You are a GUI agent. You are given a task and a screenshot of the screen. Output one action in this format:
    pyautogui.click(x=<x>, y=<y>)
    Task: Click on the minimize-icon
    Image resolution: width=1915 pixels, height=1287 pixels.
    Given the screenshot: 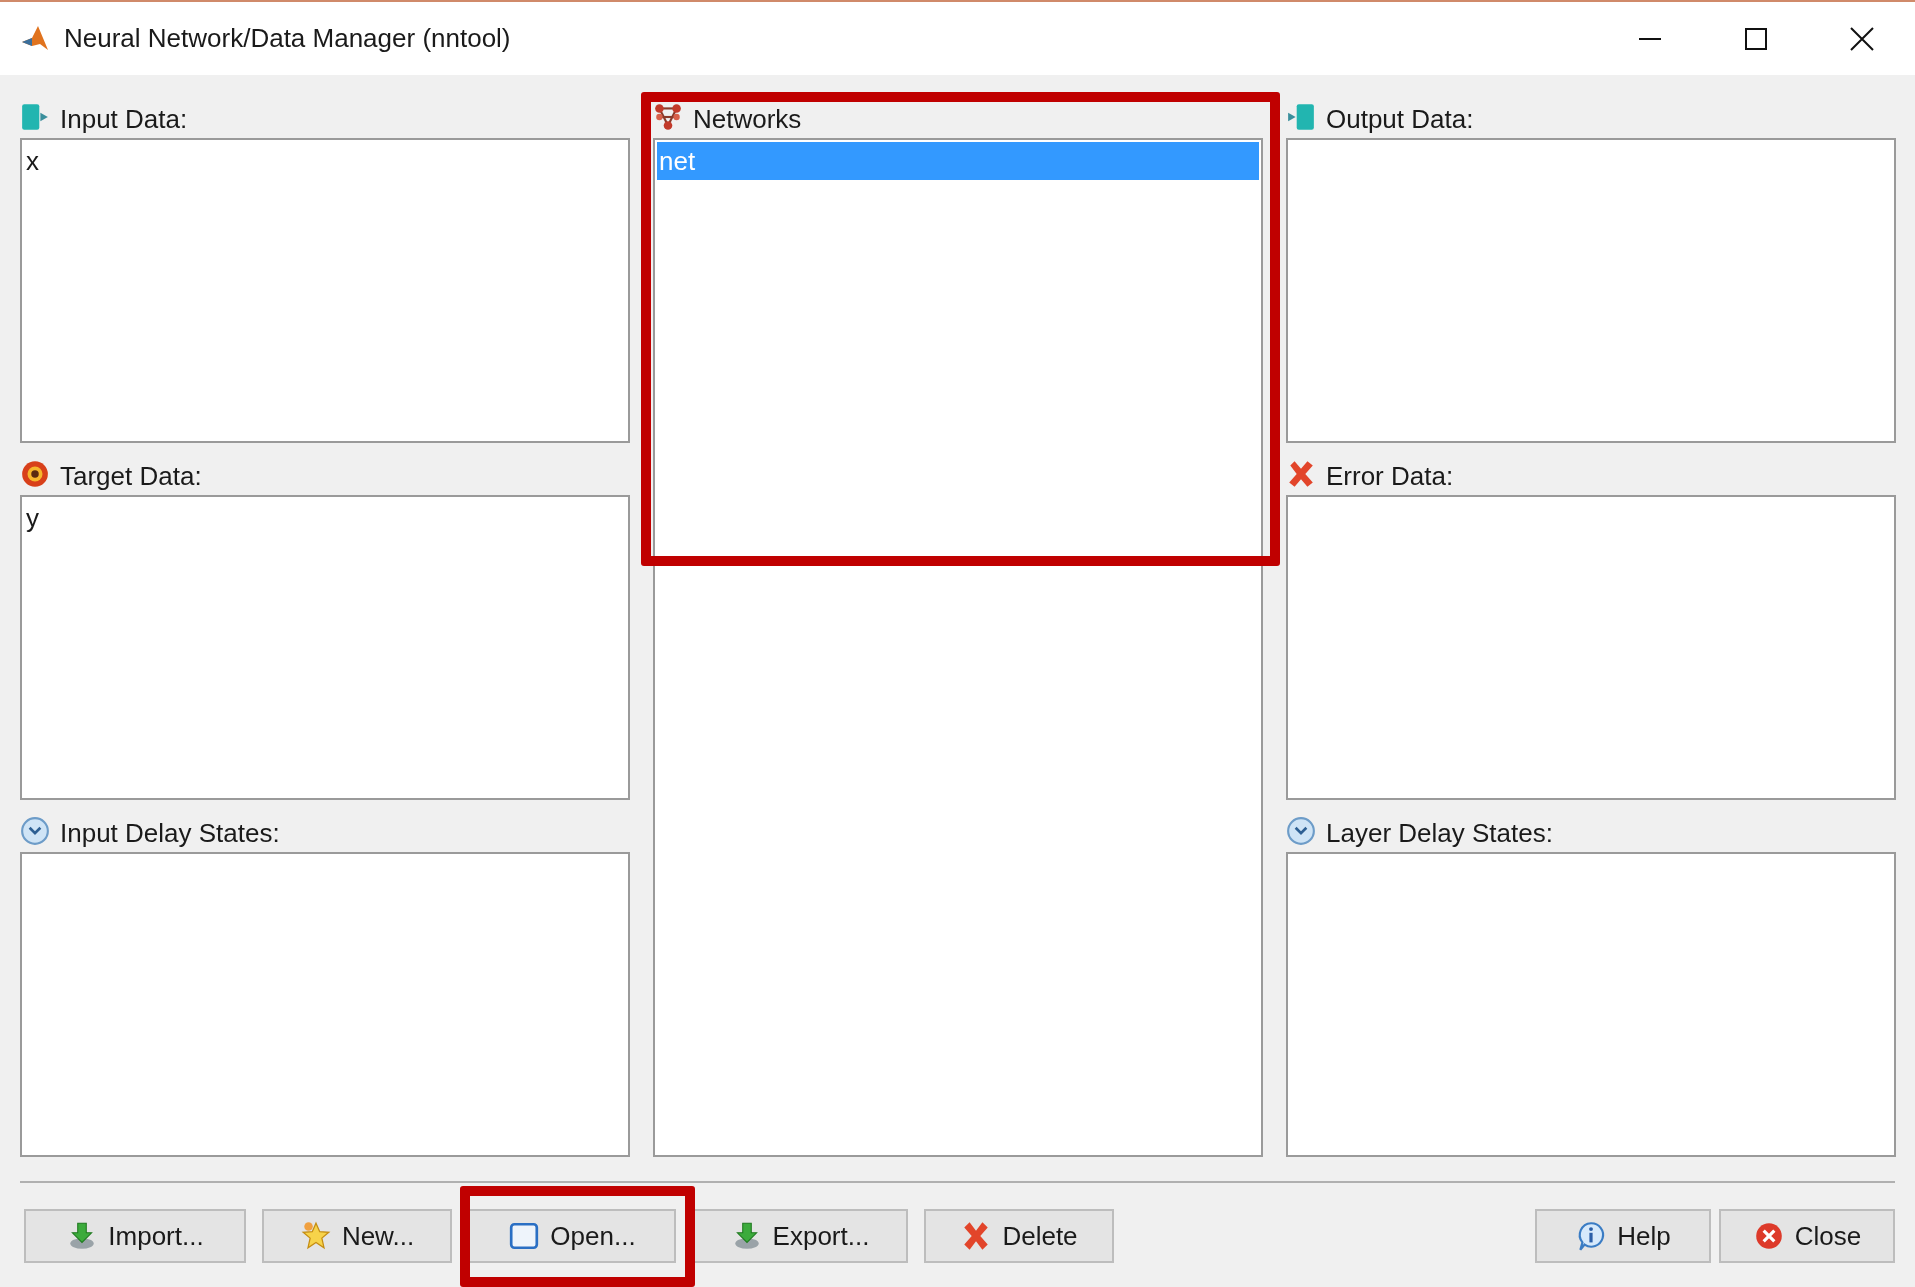 What is the action you would take?
    pyautogui.click(x=1650, y=38)
    